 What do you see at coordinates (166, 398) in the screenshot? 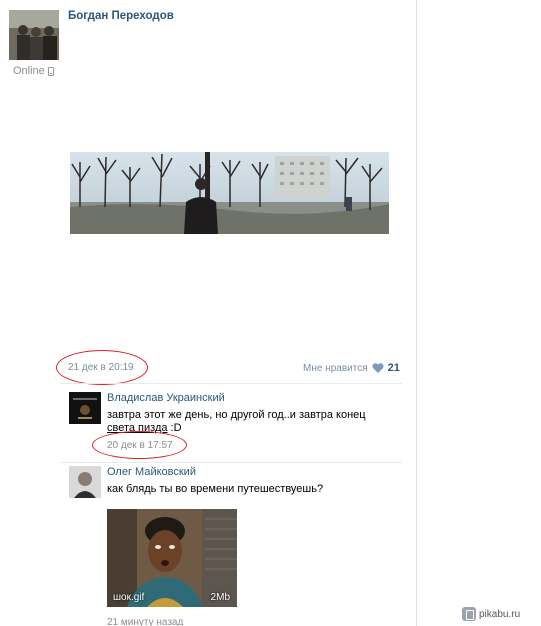
I see `comment-author: Владислав Украинский` at bounding box center [166, 398].